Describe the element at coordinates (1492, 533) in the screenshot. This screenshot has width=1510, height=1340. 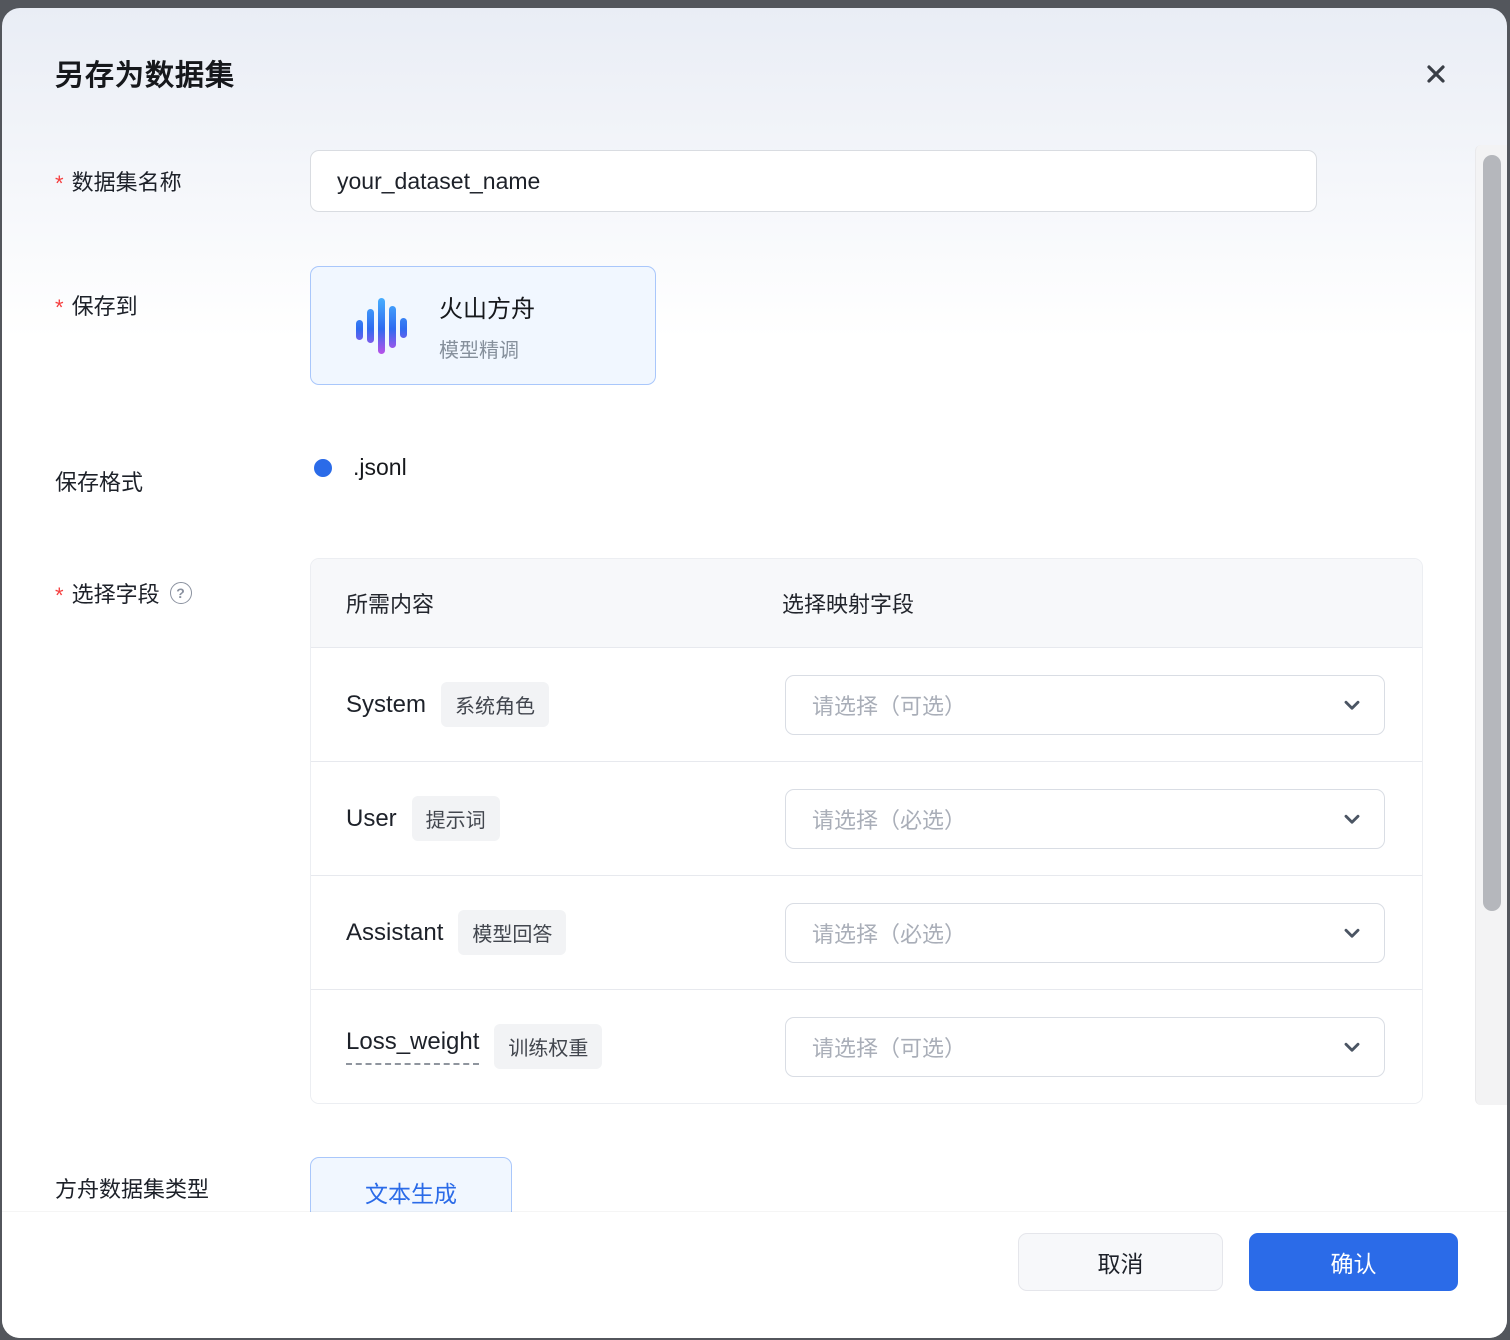
I see `scrollbar-thumb` at that location.